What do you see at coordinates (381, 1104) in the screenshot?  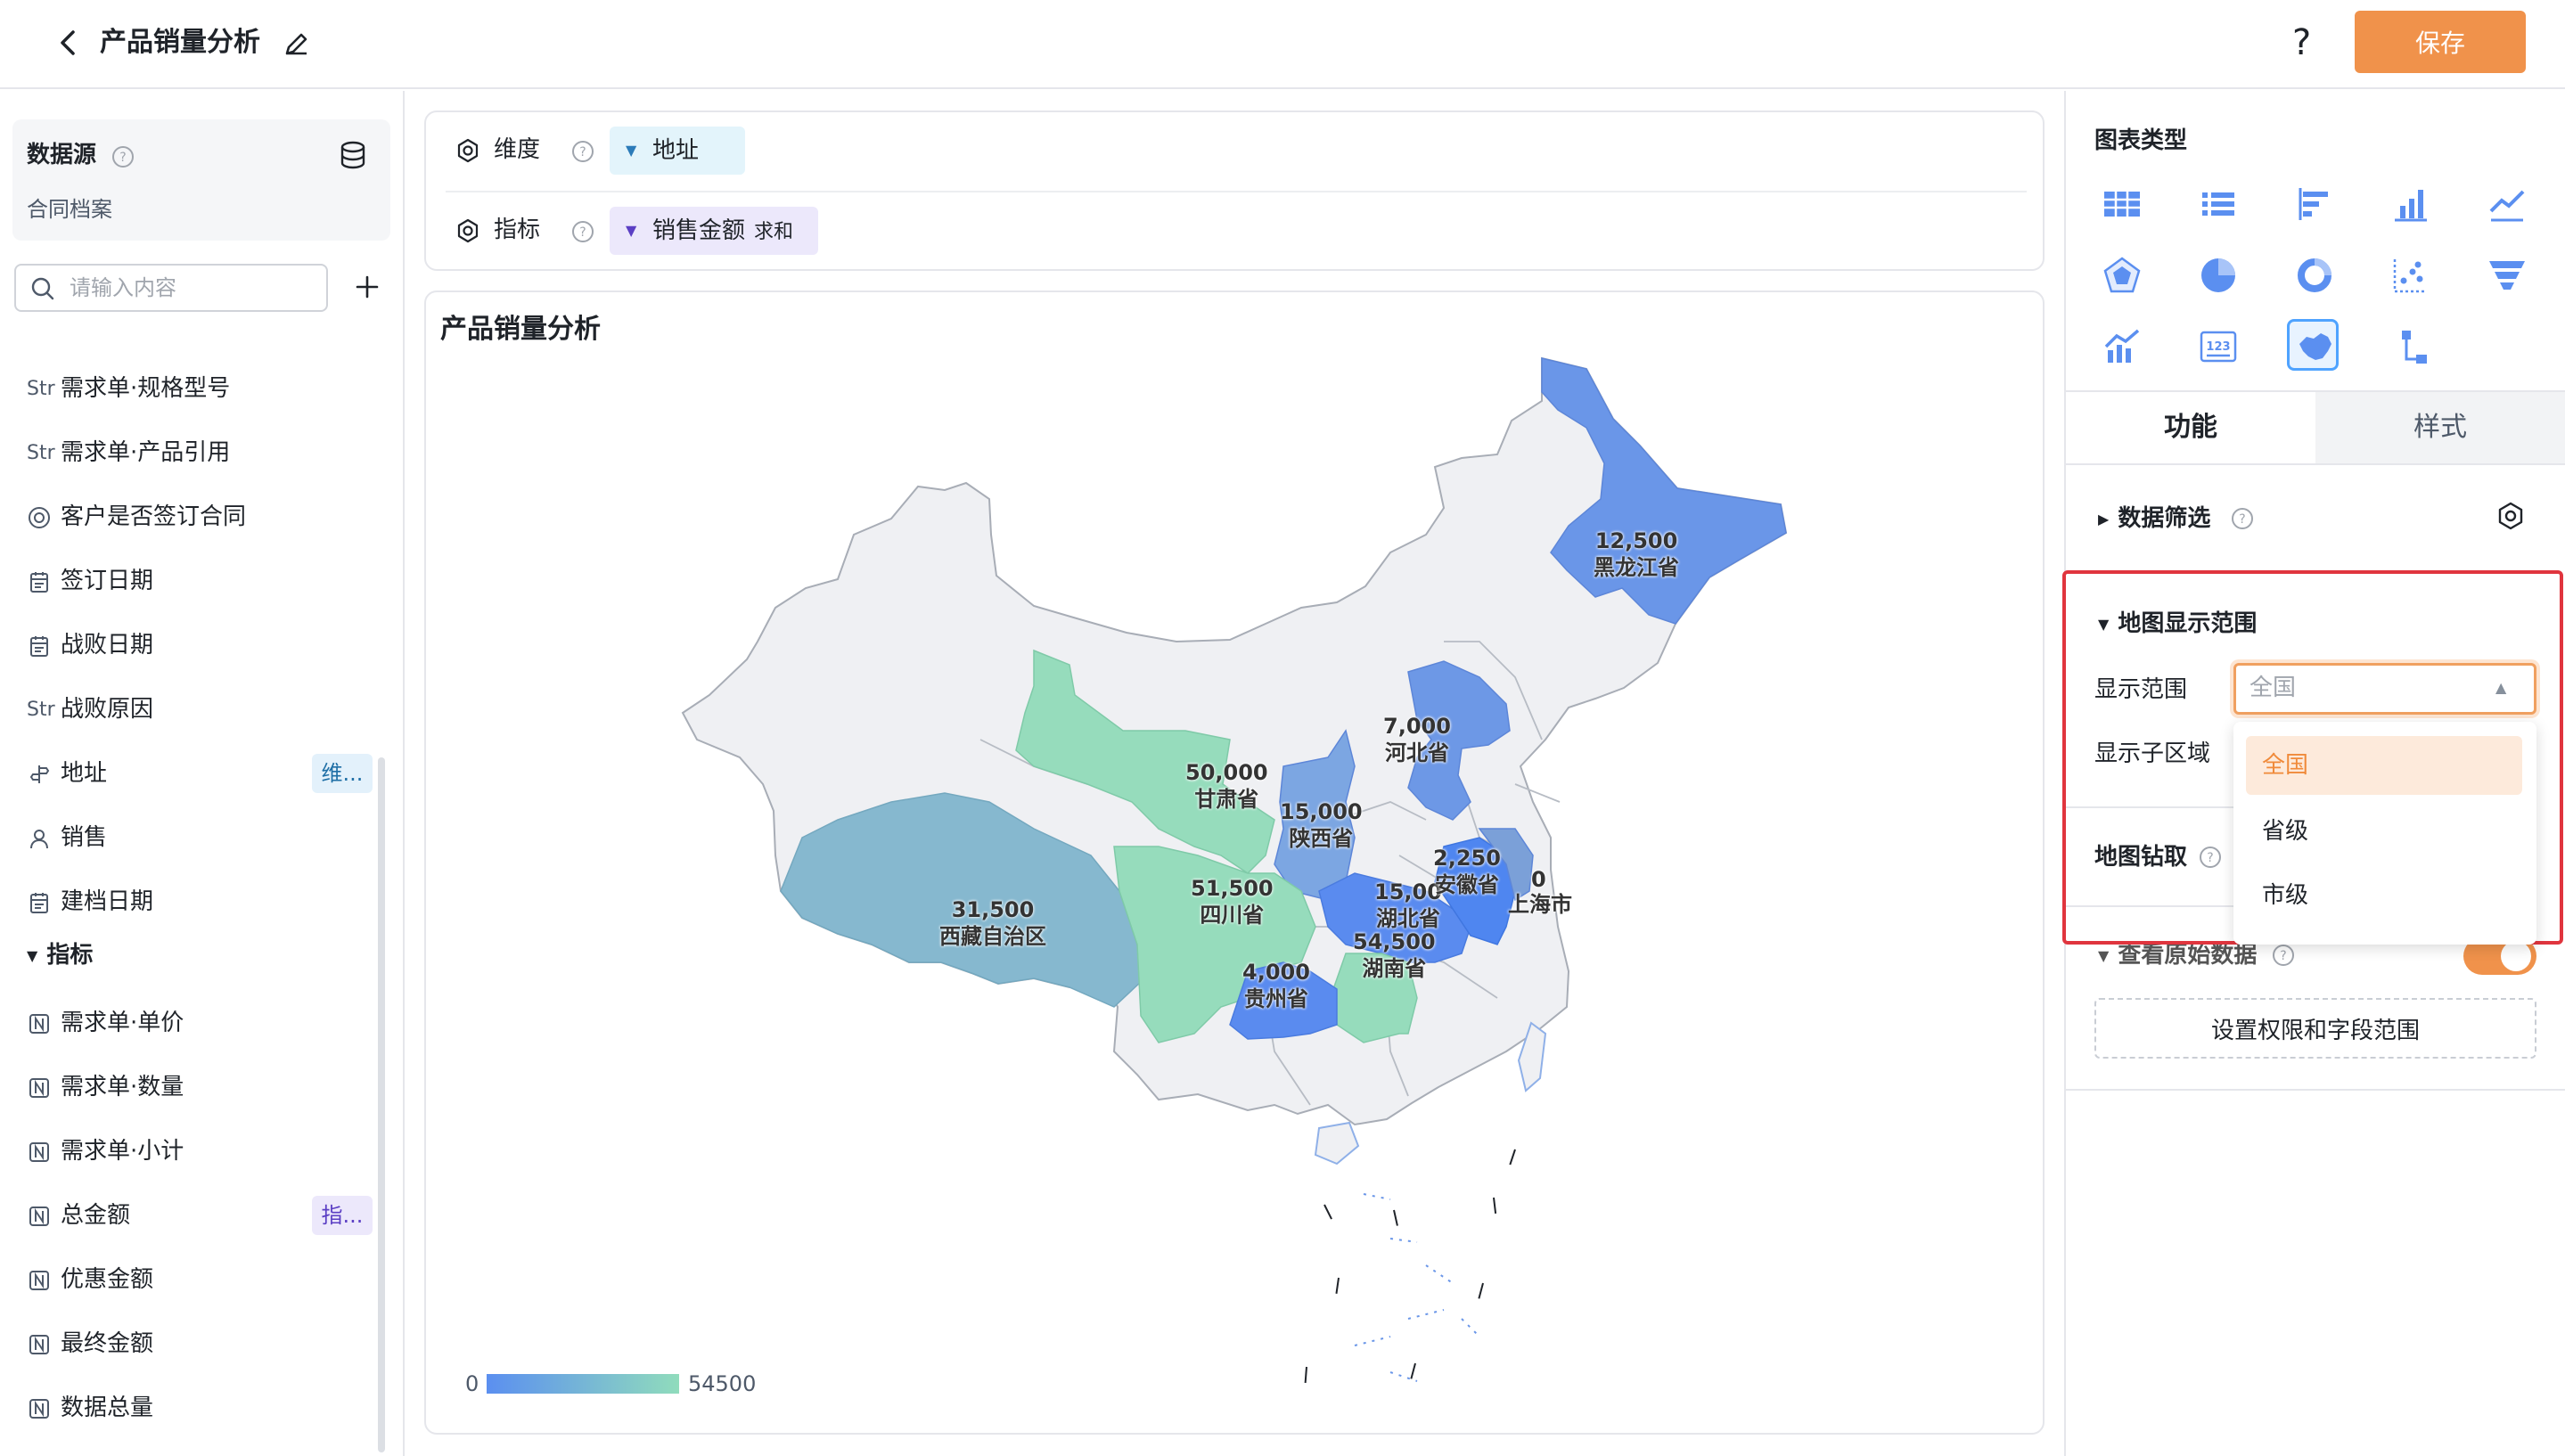 I see `field-list-scrollbar` at bounding box center [381, 1104].